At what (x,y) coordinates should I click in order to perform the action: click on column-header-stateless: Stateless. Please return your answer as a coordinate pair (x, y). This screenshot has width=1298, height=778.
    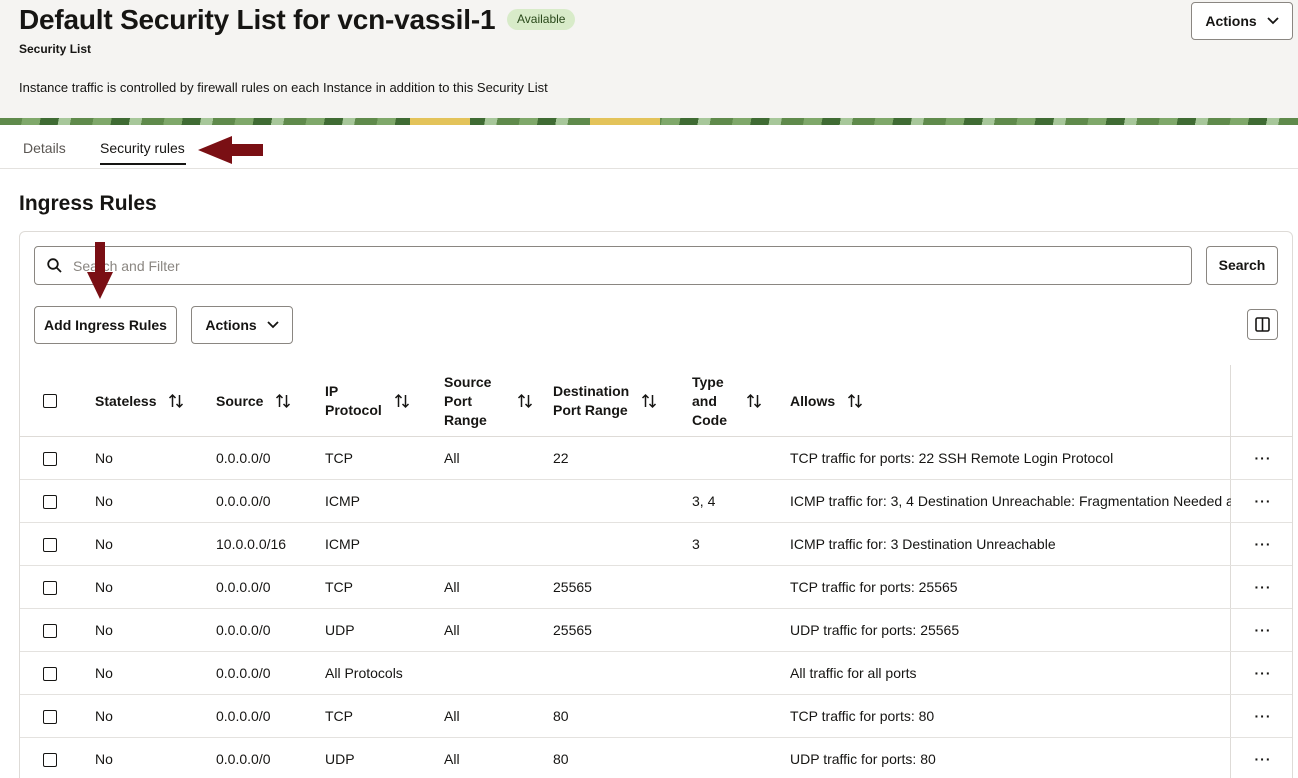
    Looking at the image, I should click on (139, 401).